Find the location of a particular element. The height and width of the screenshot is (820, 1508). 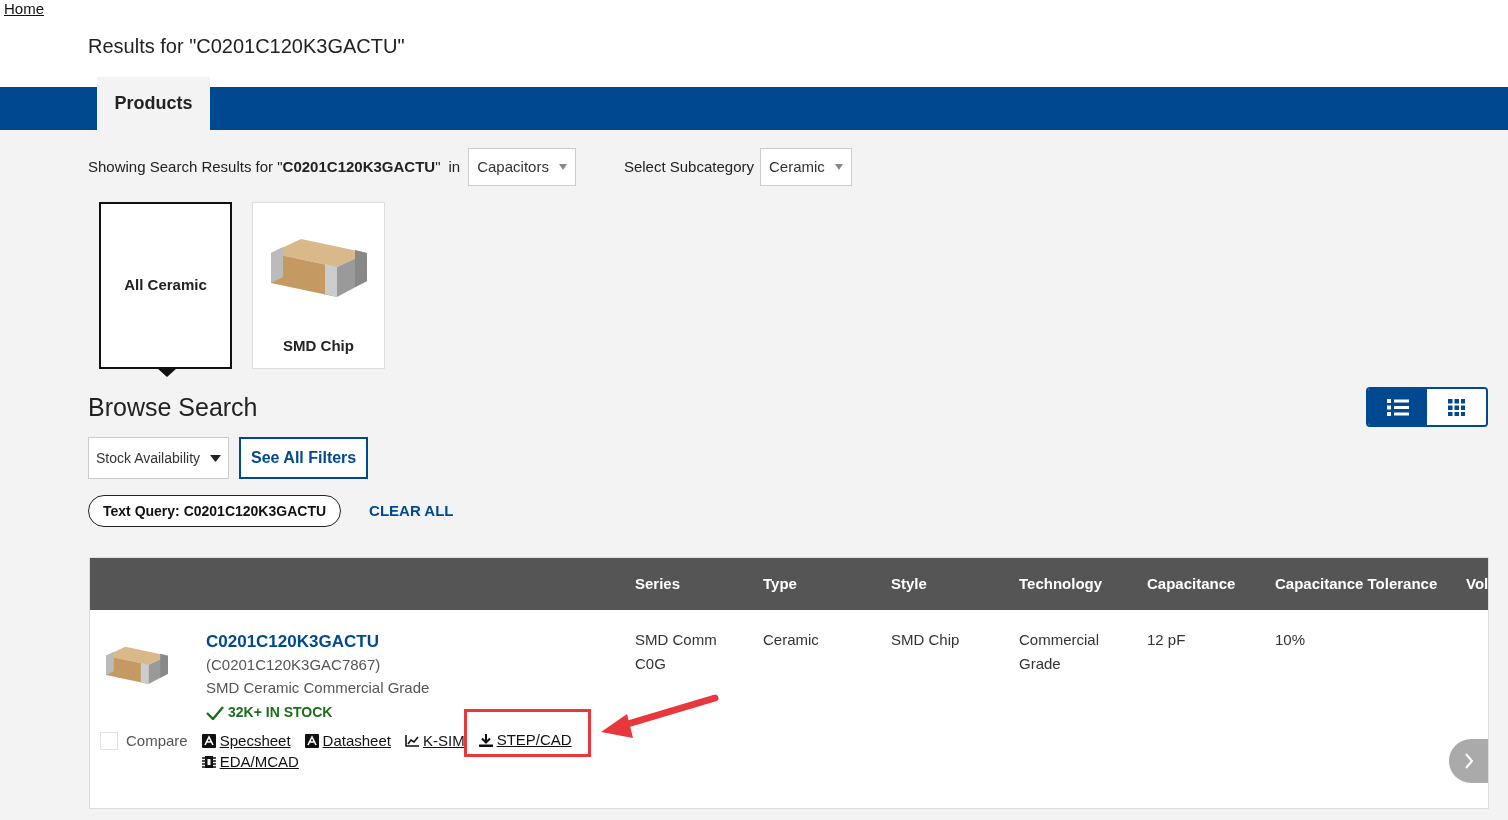

subcategory-dropdown: Ceramic is located at coordinates (805, 167).